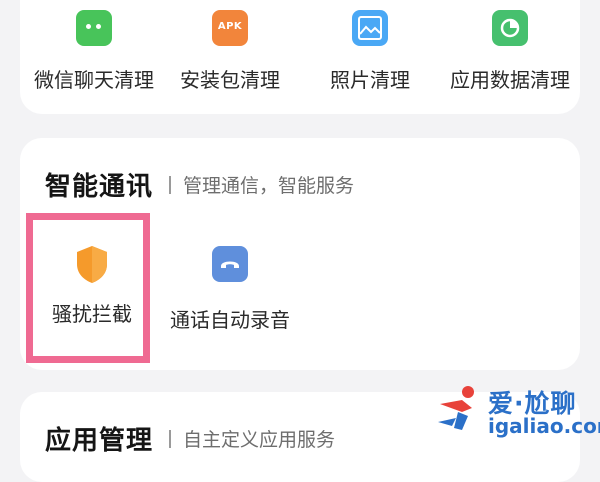  Describe the element at coordinates (99, 187) in the screenshot. I see `smart-comm-title: 智能通讯` at that location.